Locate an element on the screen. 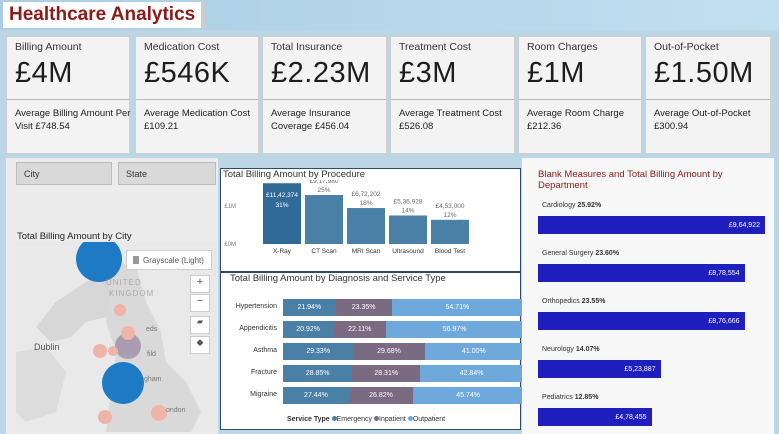 Image resolution: width=779 pixels, height=434 pixels. bar-pct-label: 12% is located at coordinates (449, 215).